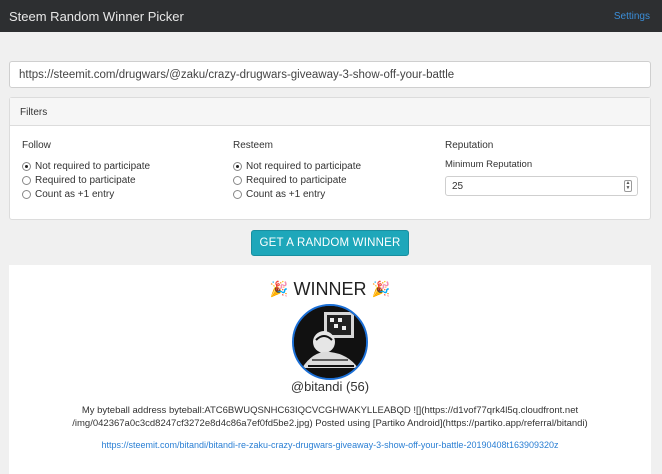  I want to click on resteem-option-required: Required to participate, so click(297, 180).